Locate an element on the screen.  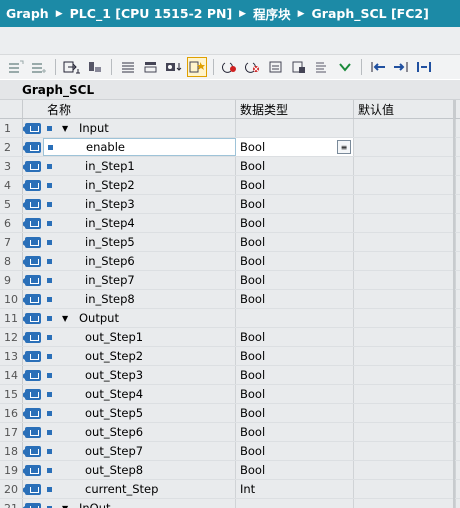
name-cell: ▼ InOut is located at coordinates (139, 503).